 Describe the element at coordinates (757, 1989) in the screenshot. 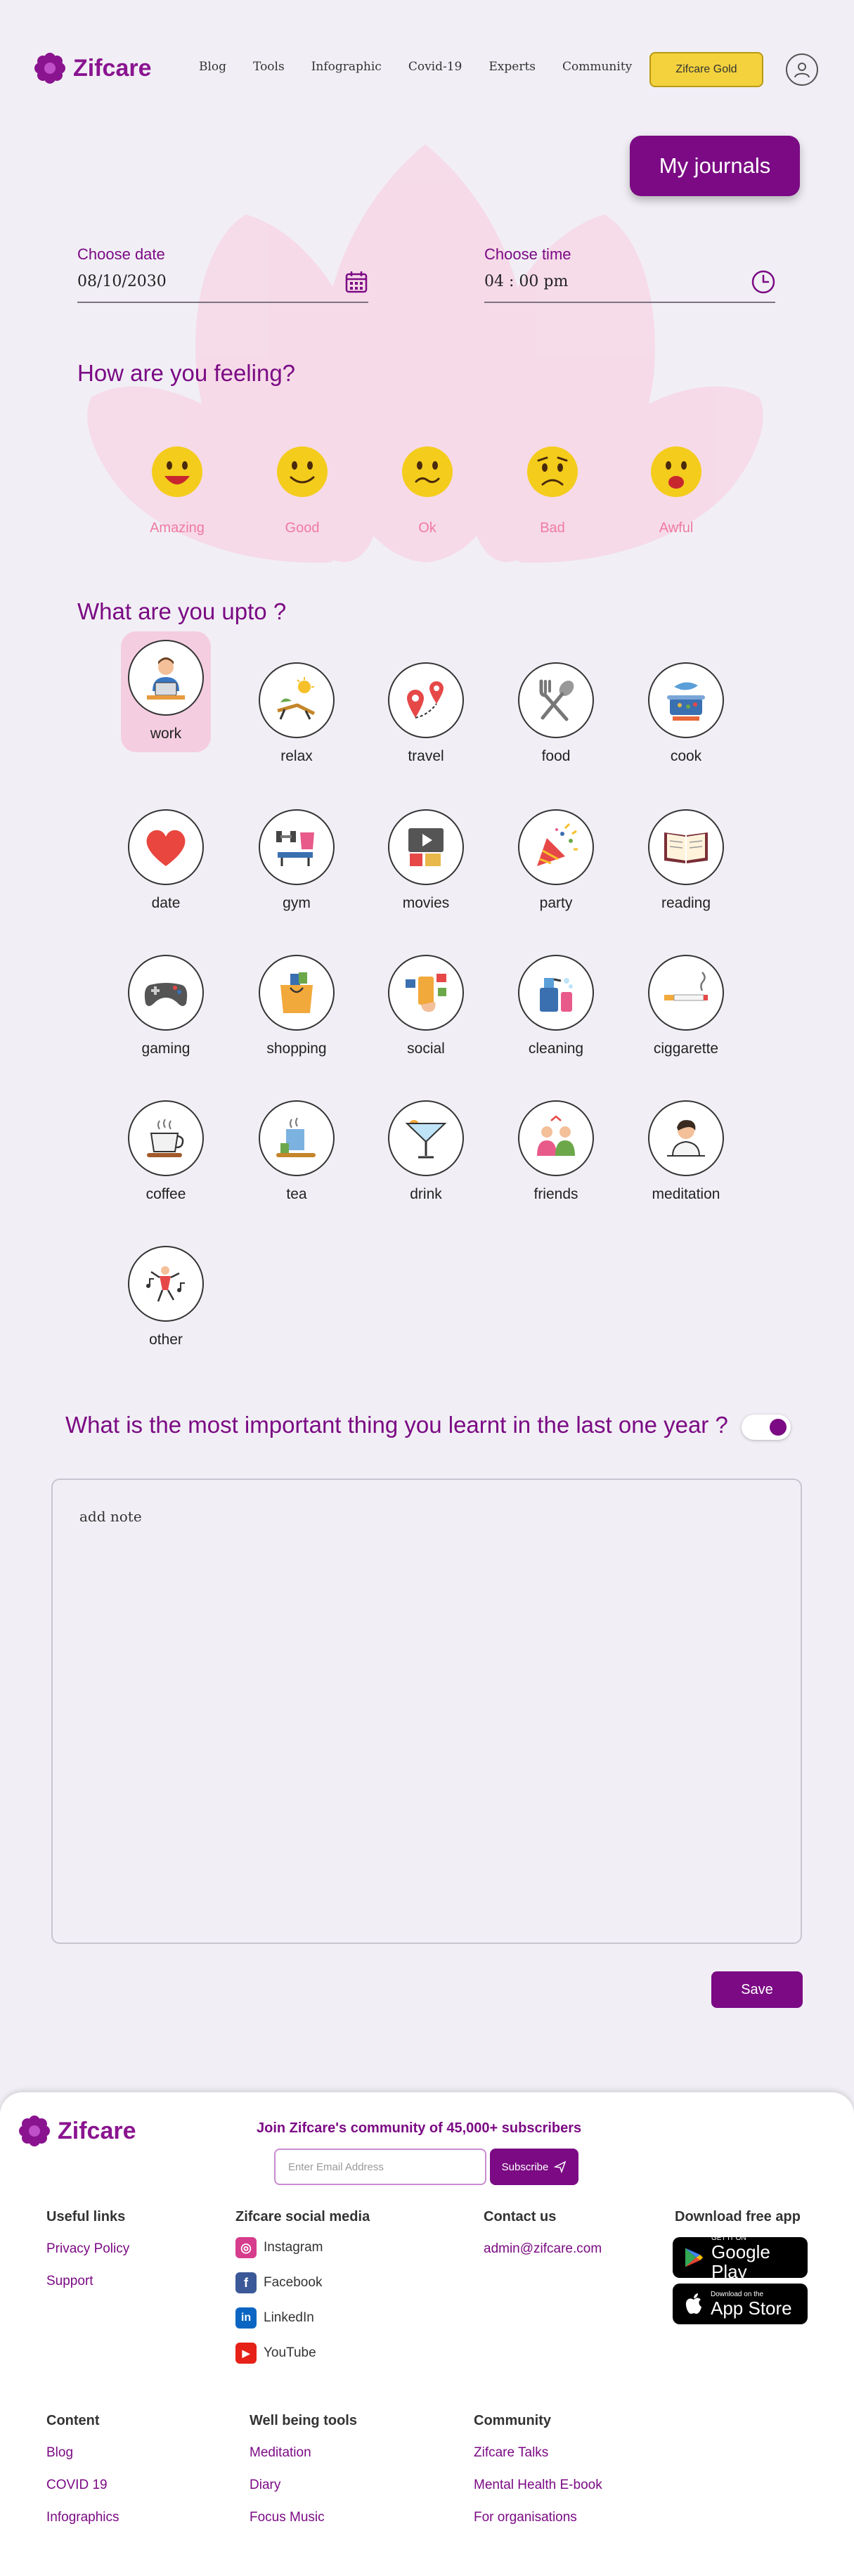

I see `save-button: Save` at that location.